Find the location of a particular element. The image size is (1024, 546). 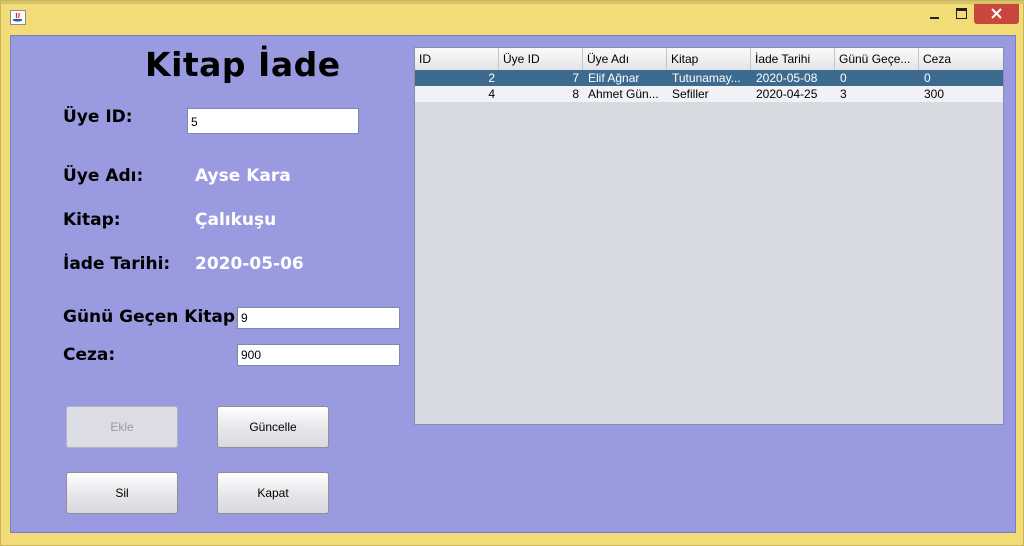

cell-uye-id: 7 is located at coordinates (575, 78).